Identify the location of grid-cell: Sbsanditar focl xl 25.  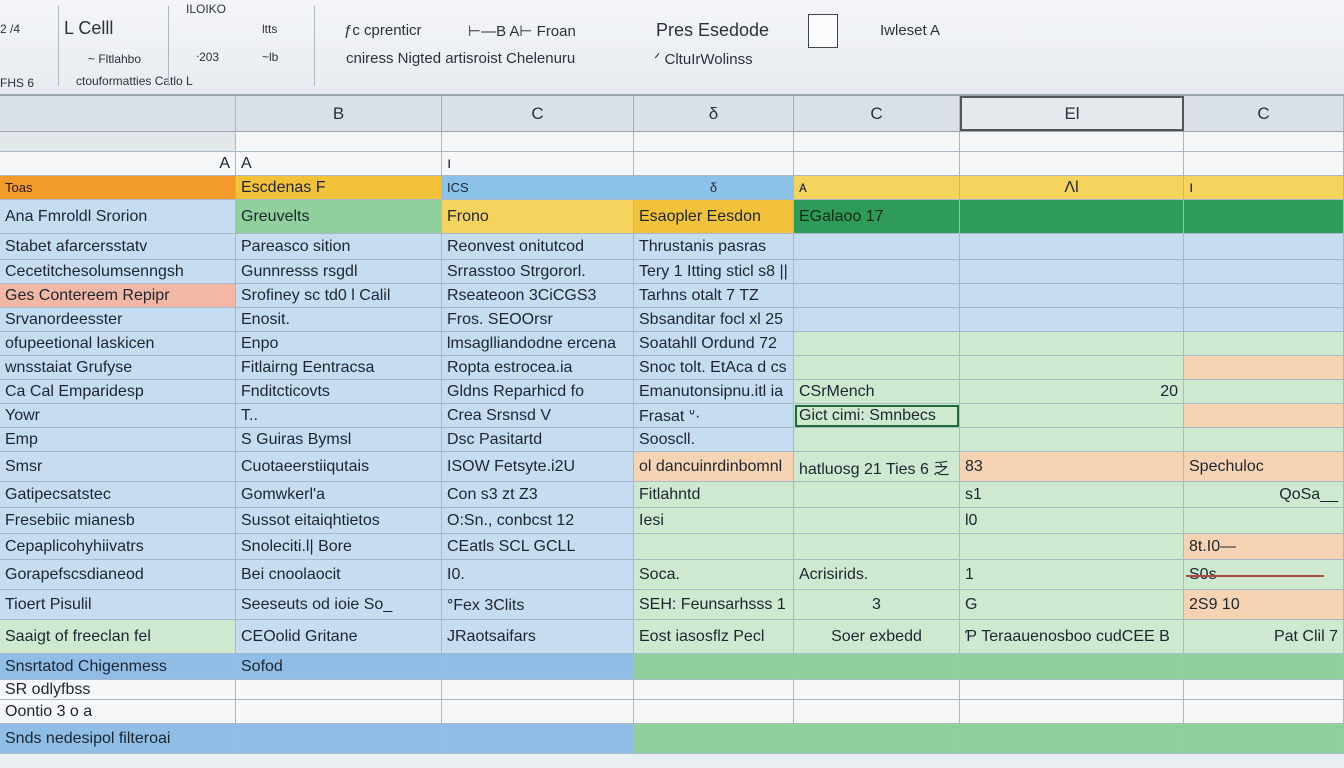
(714, 320).